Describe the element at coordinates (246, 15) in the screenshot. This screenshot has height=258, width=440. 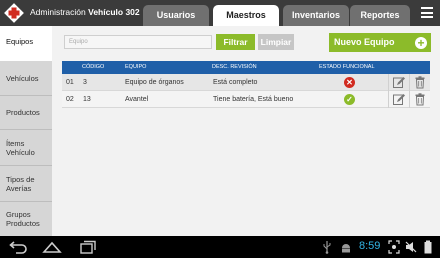
I see `tab-maestros: Maestros` at that location.